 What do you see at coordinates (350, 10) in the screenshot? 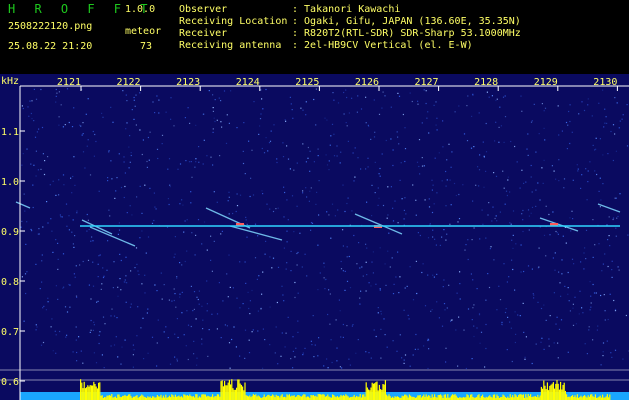
I see `info-row-observer: Observer: Takanori Kawachi` at bounding box center [350, 10].